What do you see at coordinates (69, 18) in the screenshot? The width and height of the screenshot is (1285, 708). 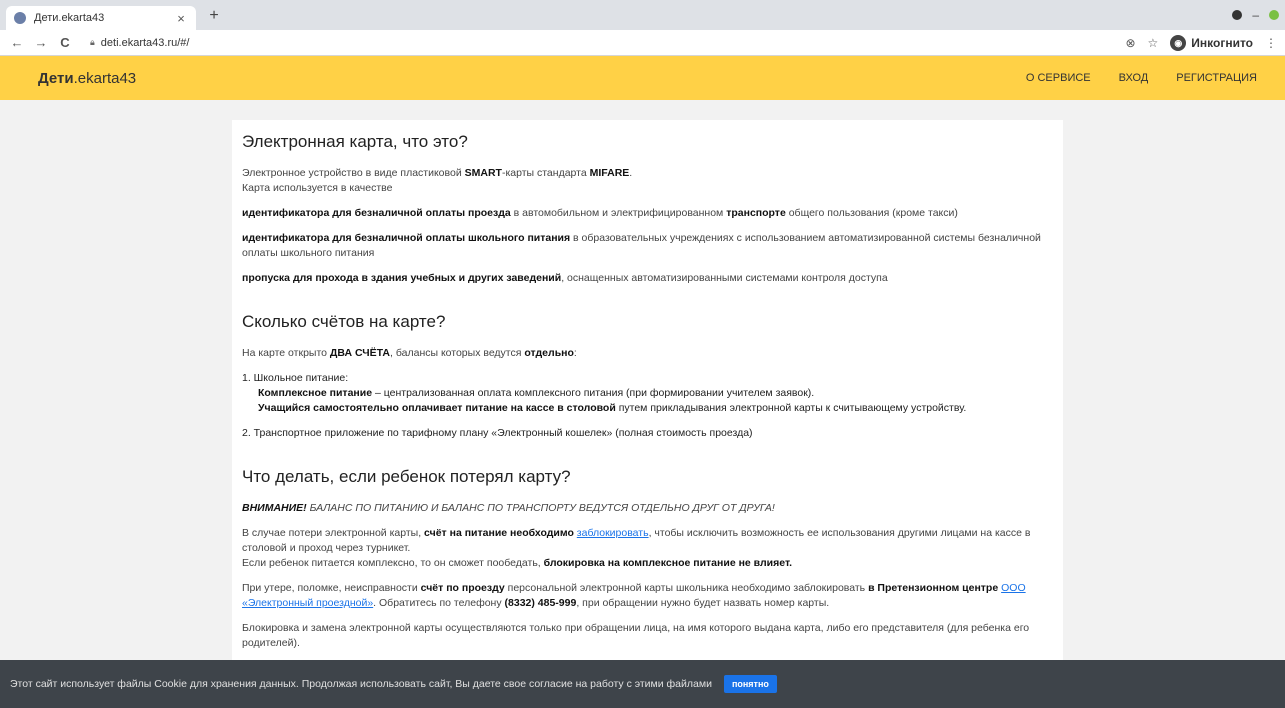 I see `tab-title: Дети.ekarta43` at bounding box center [69, 18].